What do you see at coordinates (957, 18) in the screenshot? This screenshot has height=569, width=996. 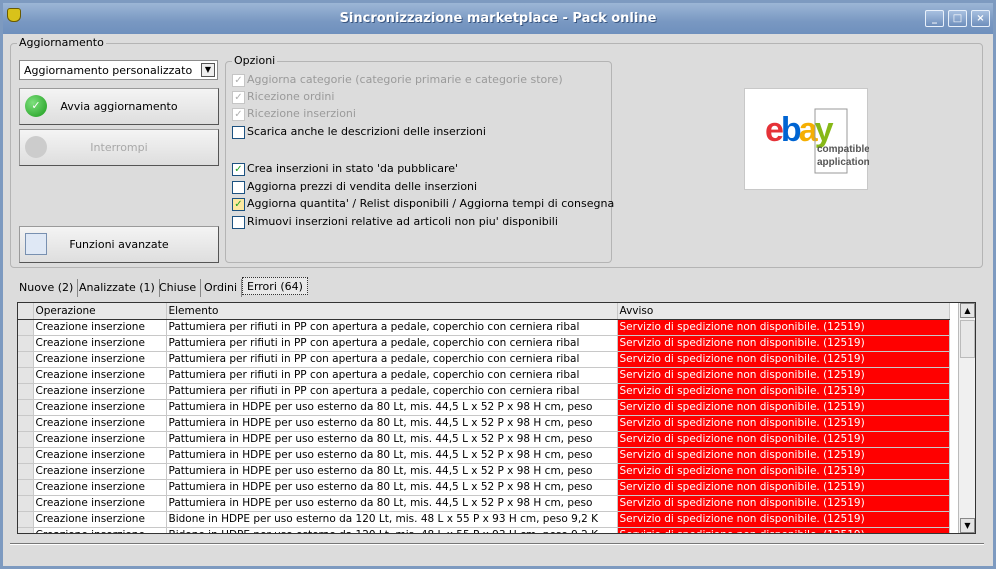 I see `maximize-button: □` at bounding box center [957, 18].